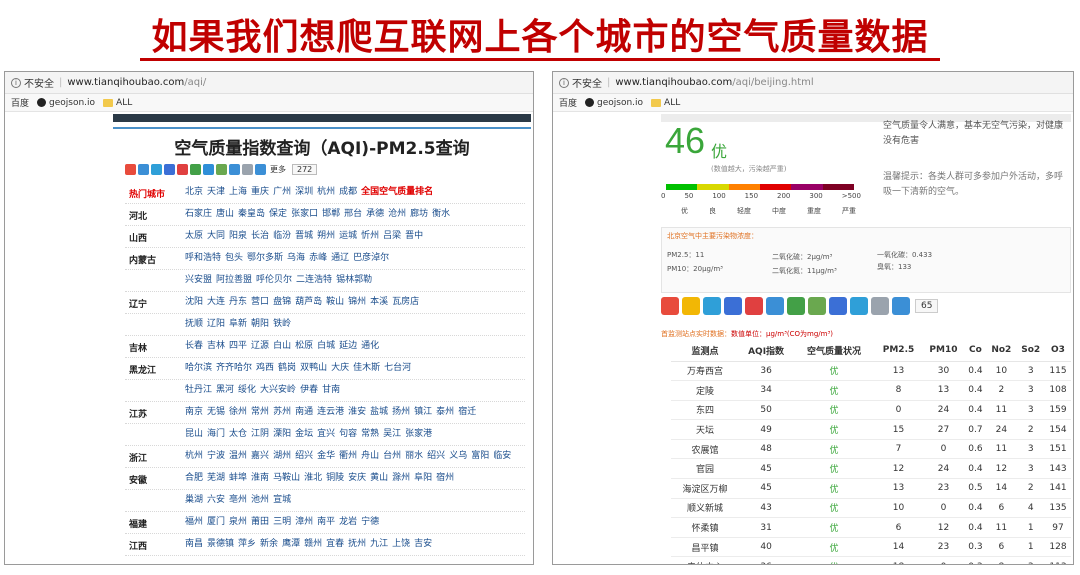  I want to click on city-link: 大连, so click(216, 302).